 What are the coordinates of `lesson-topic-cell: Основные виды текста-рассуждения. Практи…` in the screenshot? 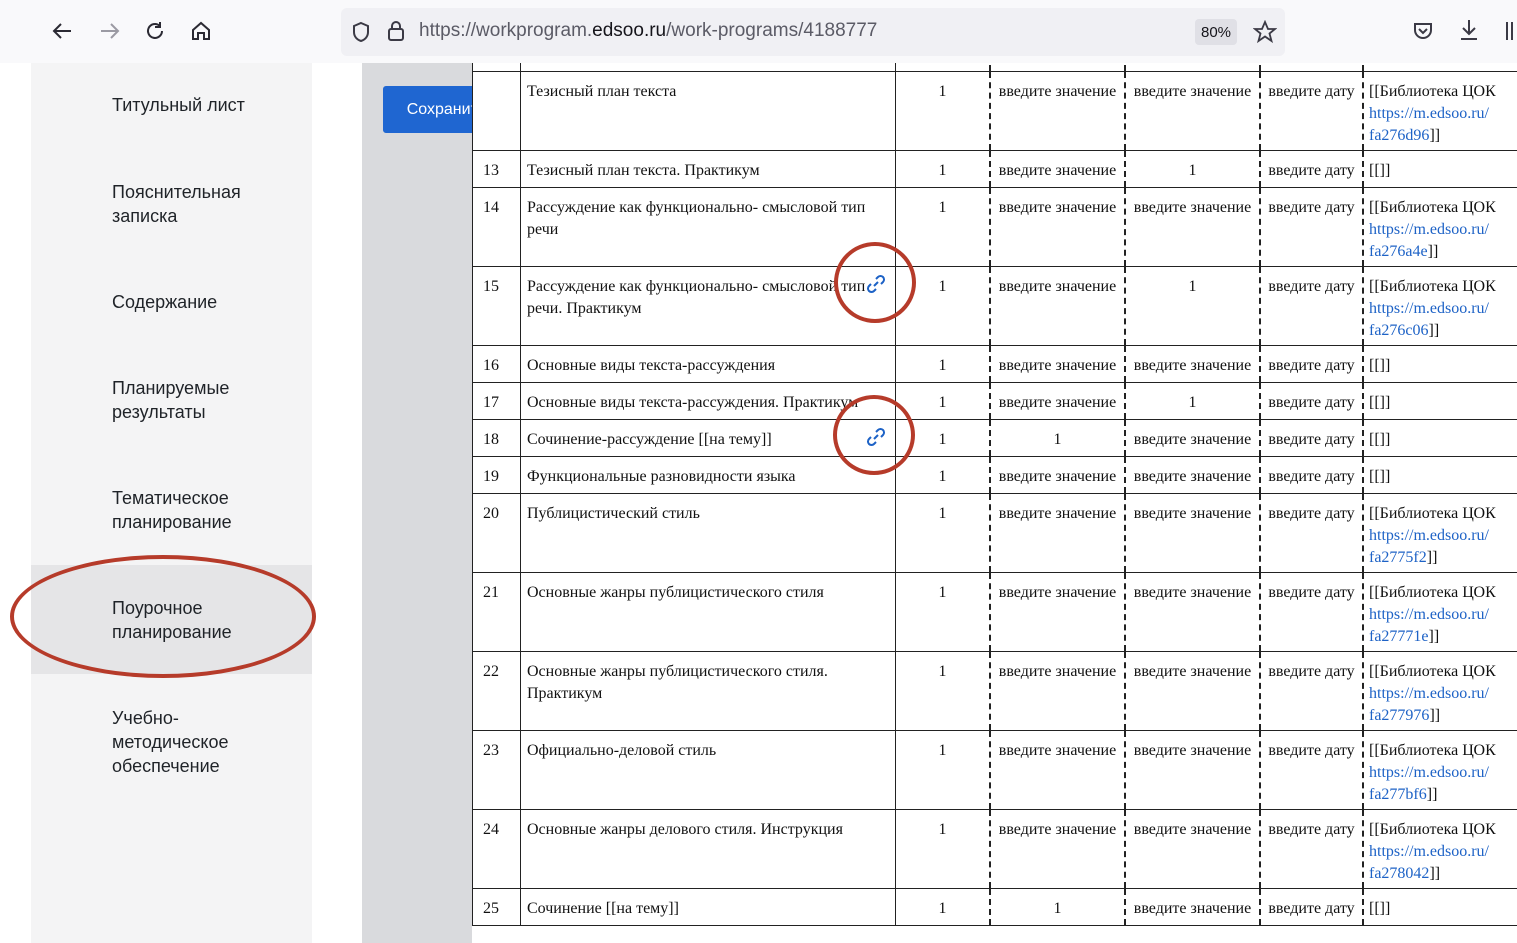 It's located at (707, 401).